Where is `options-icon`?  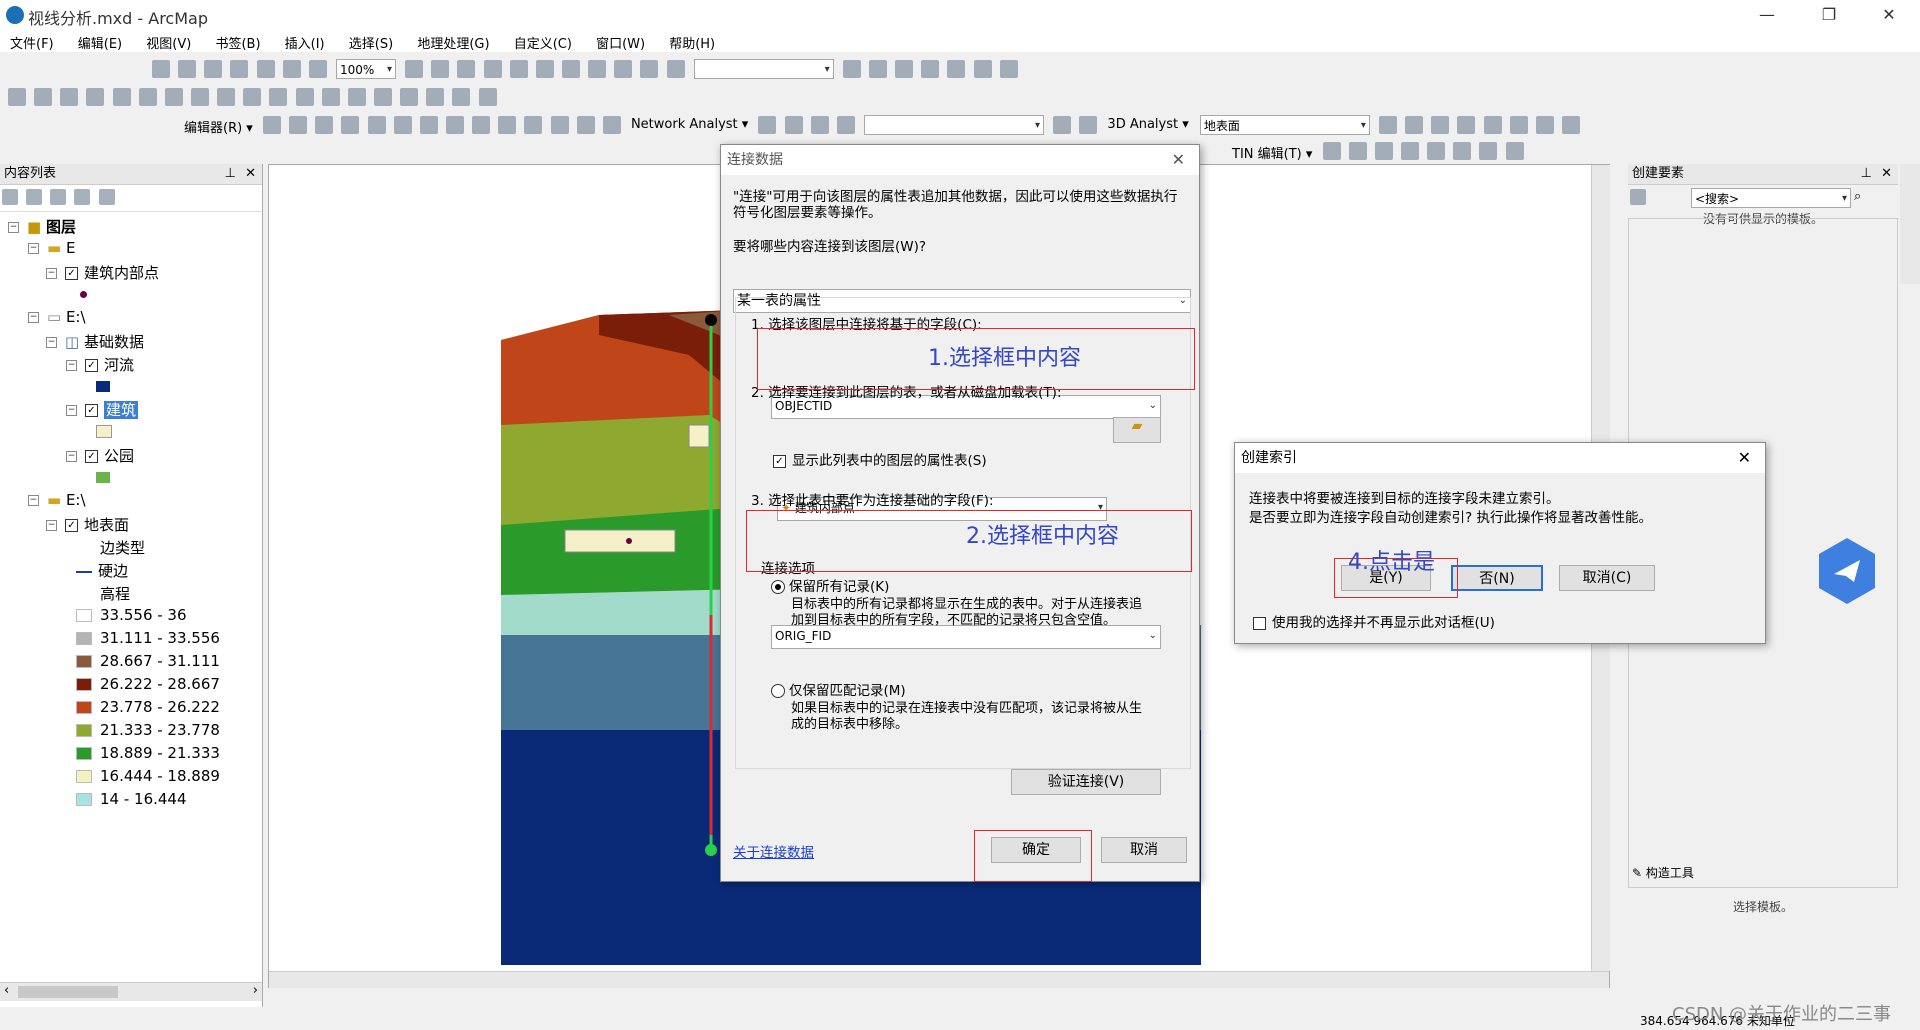
options-icon is located at coordinates (106, 197).